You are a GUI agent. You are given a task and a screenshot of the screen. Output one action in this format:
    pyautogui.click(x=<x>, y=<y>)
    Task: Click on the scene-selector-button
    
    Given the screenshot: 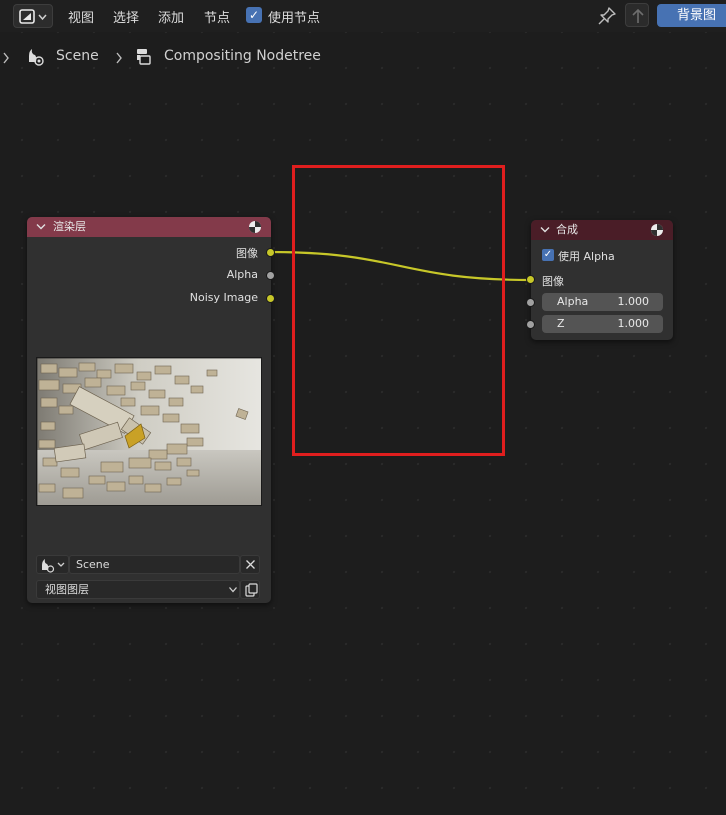 What is the action you would take?
    pyautogui.click(x=52, y=564)
    